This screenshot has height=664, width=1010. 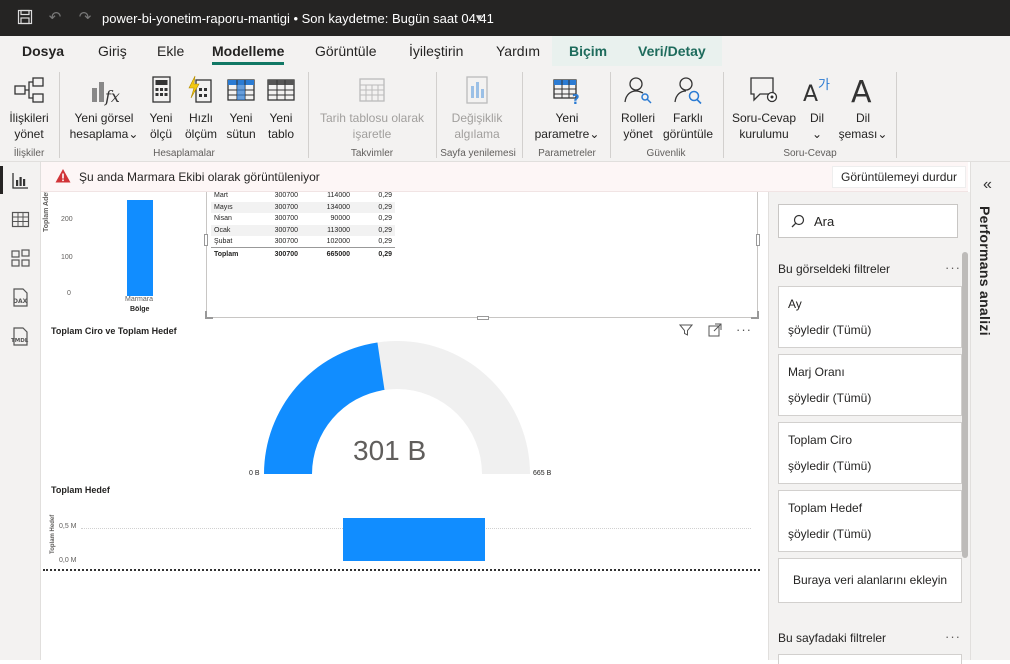 What do you see at coordinates (372, 108) in the screenshot?
I see `mark-as-date-table-button: Tarih tablosu olarak işaretle` at bounding box center [372, 108].